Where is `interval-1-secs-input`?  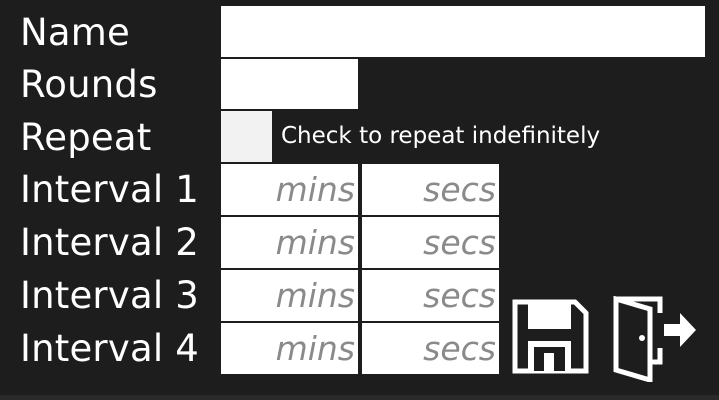 interval-1-secs-input is located at coordinates (430, 189).